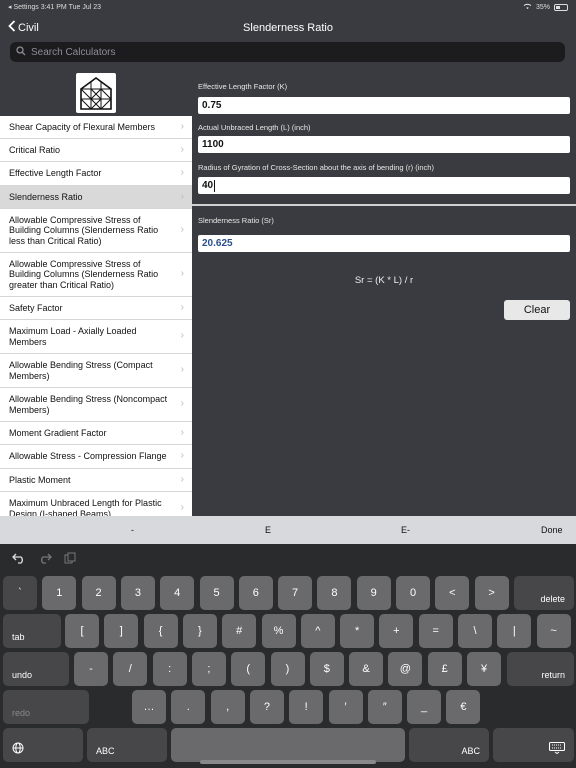  Describe the element at coordinates (384, 185) in the screenshot. I see `r-input: 40` at that location.